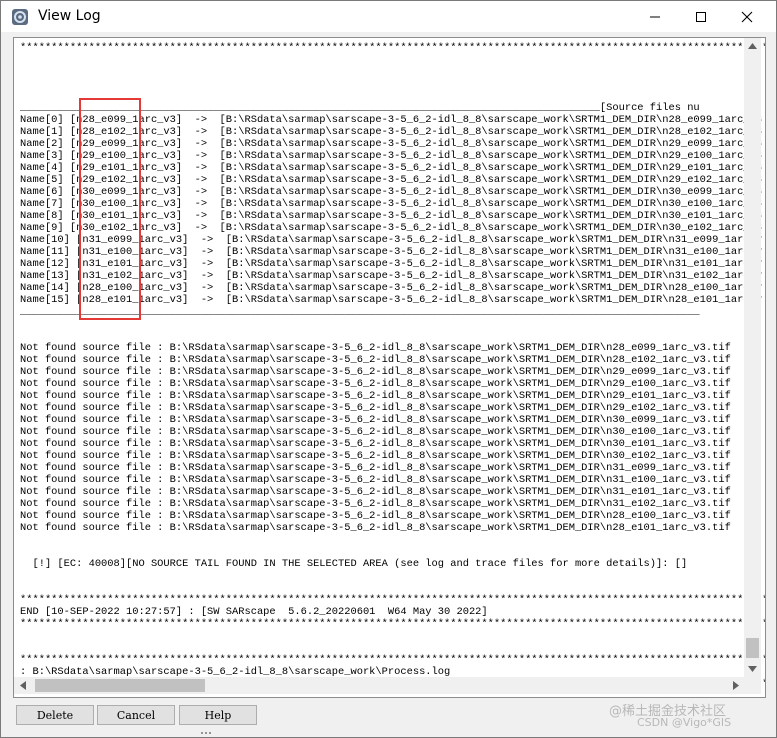 The height and width of the screenshot is (738, 777). What do you see at coordinates (23, 685) in the screenshot?
I see `scroll-left-icon` at bounding box center [23, 685].